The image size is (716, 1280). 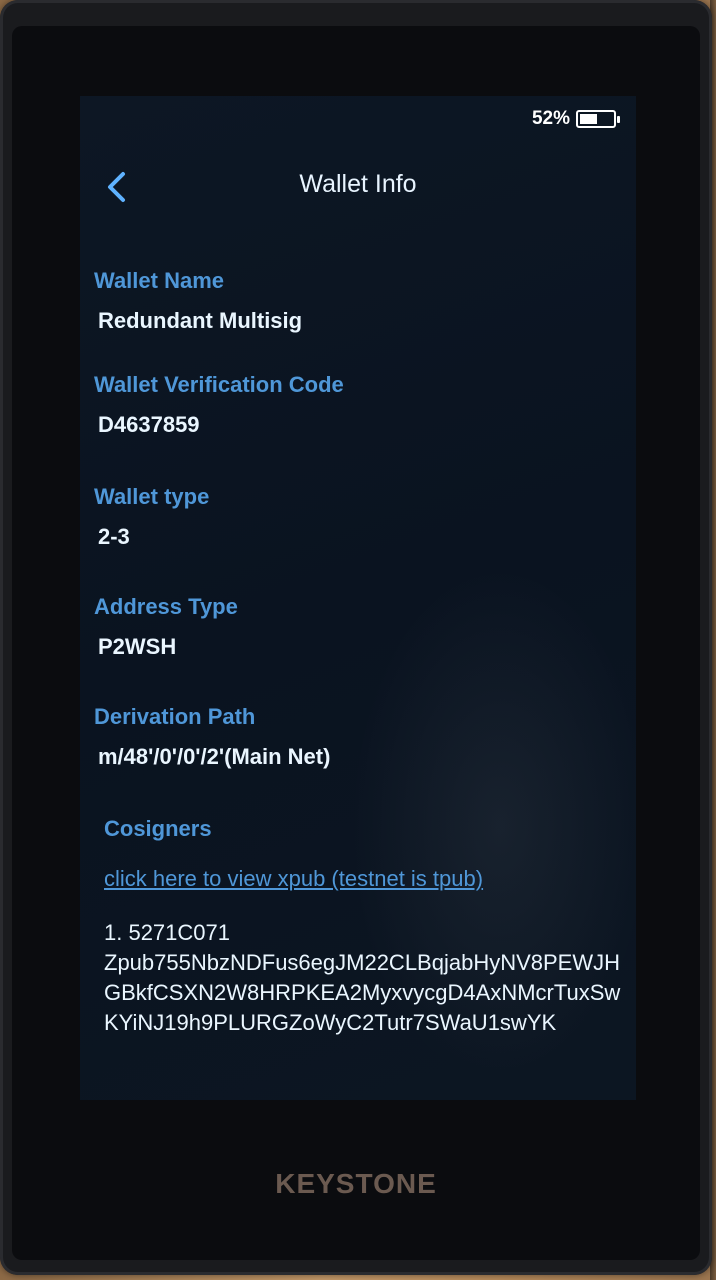 What do you see at coordinates (166, 627) in the screenshot?
I see `address-type-field: Address Type P2WSH` at bounding box center [166, 627].